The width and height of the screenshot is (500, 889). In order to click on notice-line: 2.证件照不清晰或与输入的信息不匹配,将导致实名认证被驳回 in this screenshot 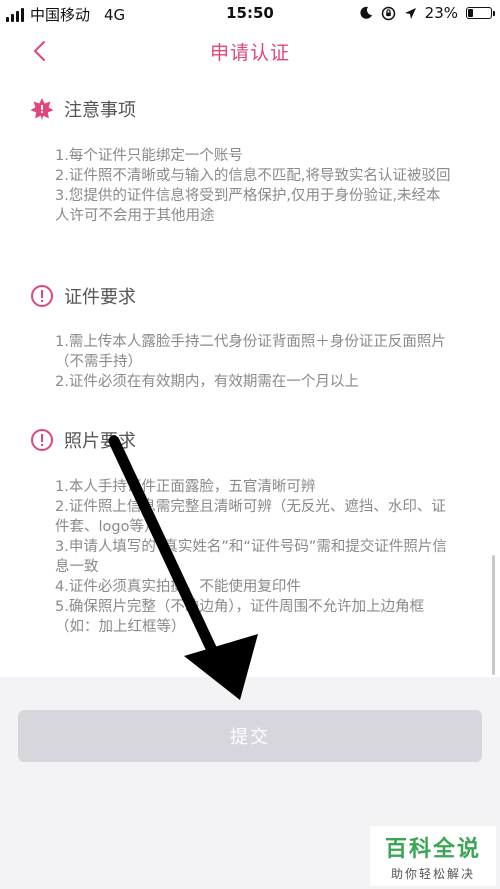, I will do `click(253, 176)`.